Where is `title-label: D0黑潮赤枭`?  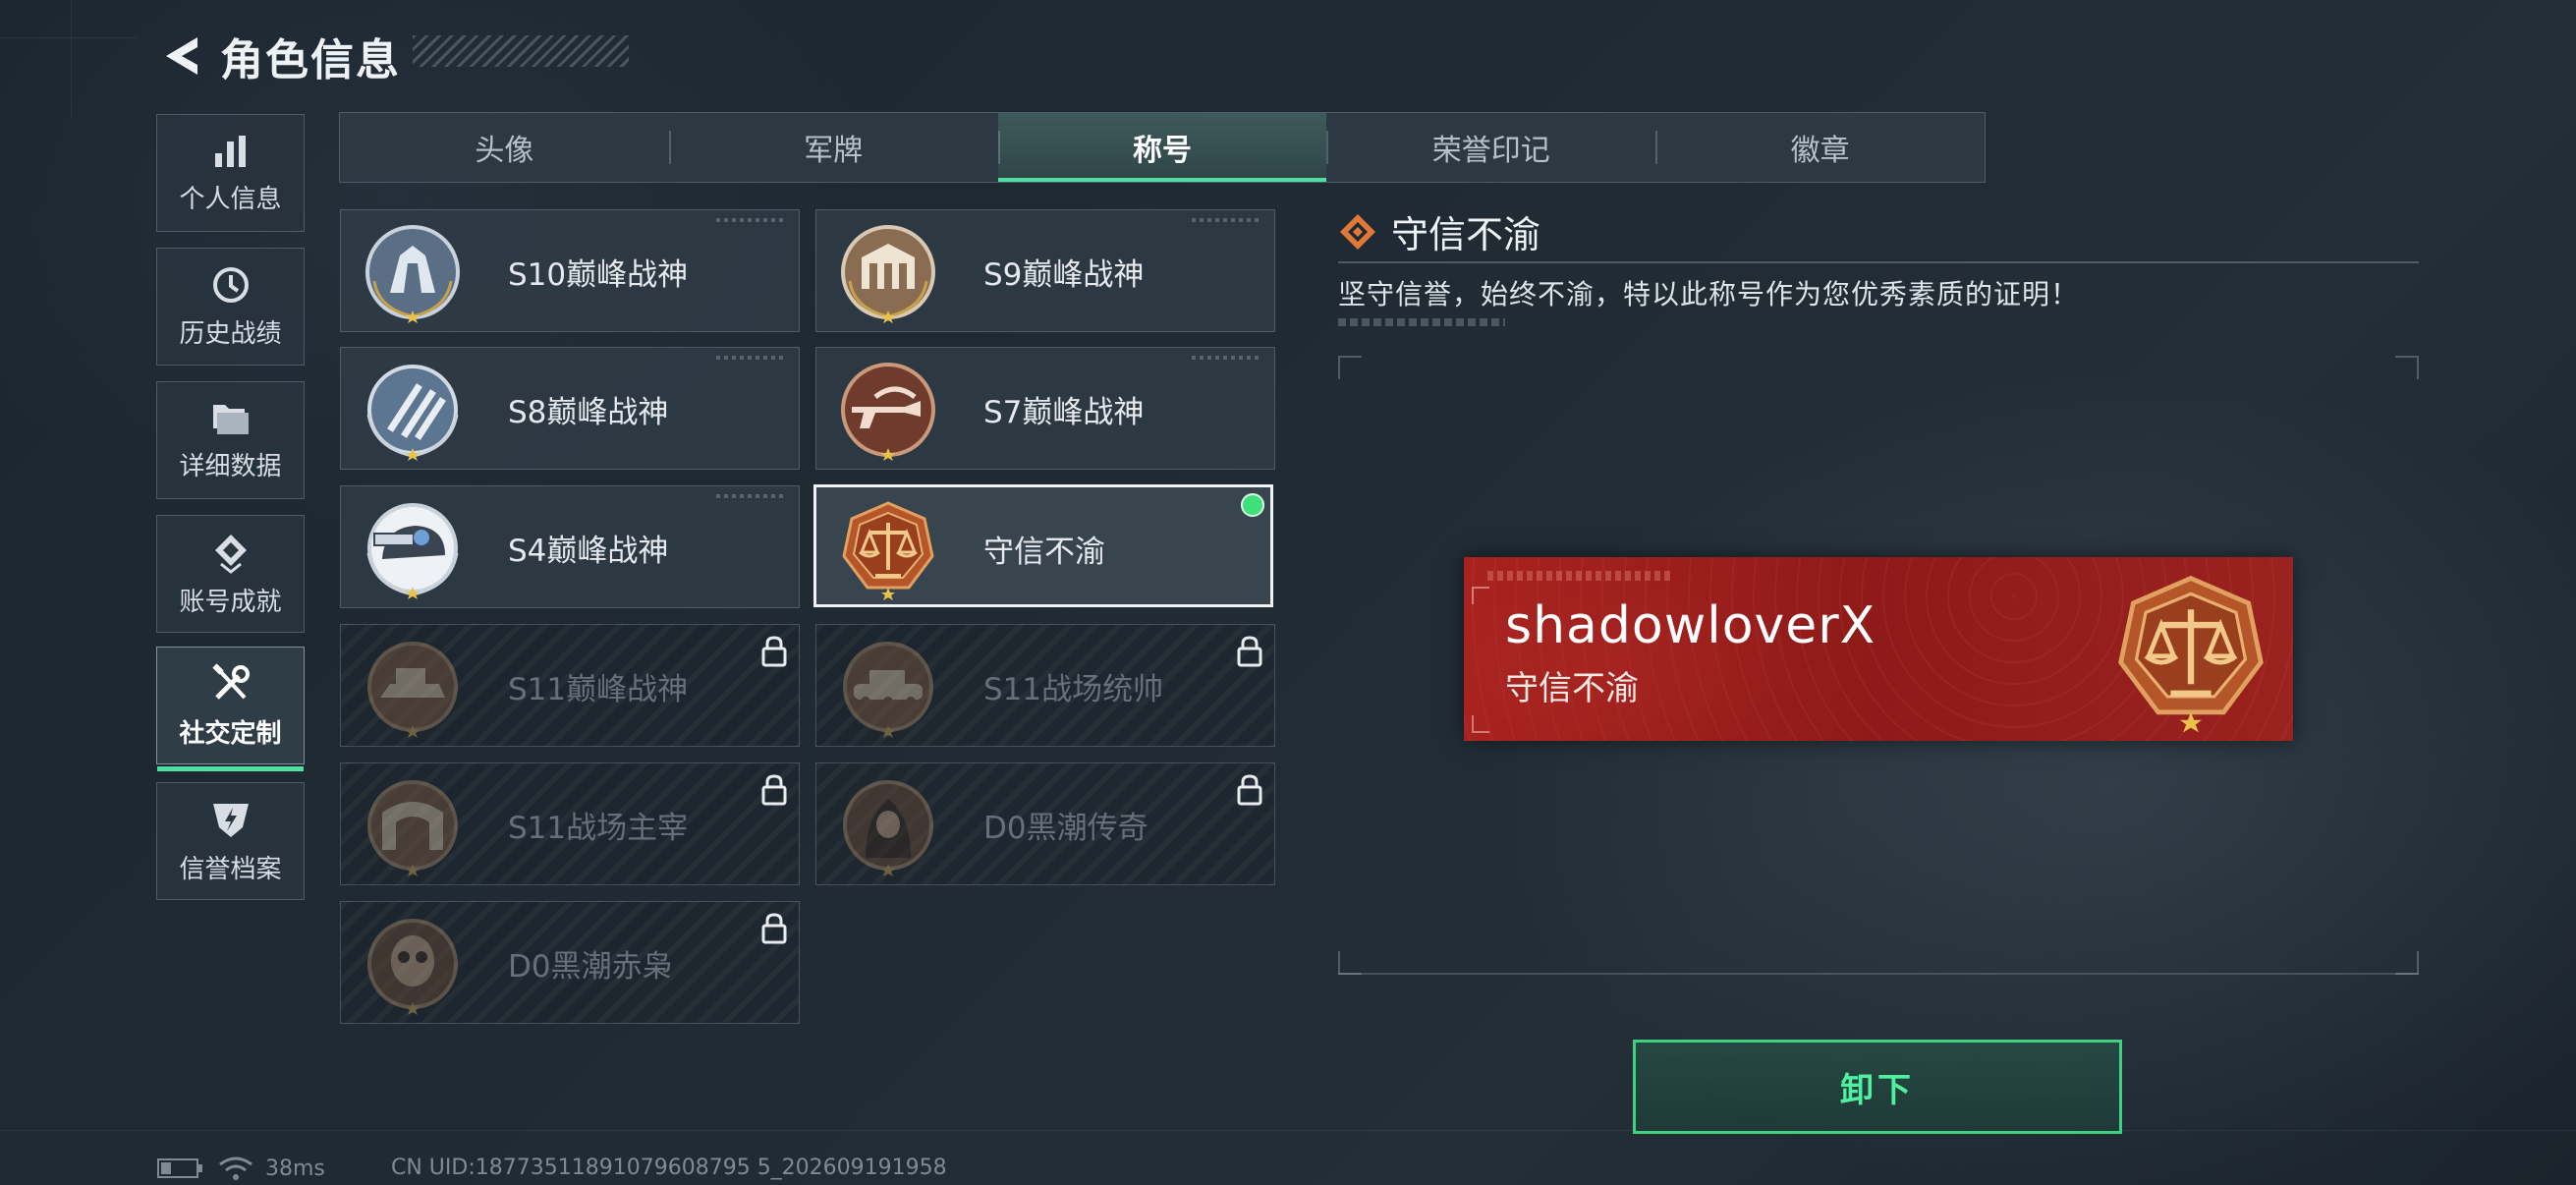
title-label: D0黑潮赤枭 is located at coordinates (590, 967).